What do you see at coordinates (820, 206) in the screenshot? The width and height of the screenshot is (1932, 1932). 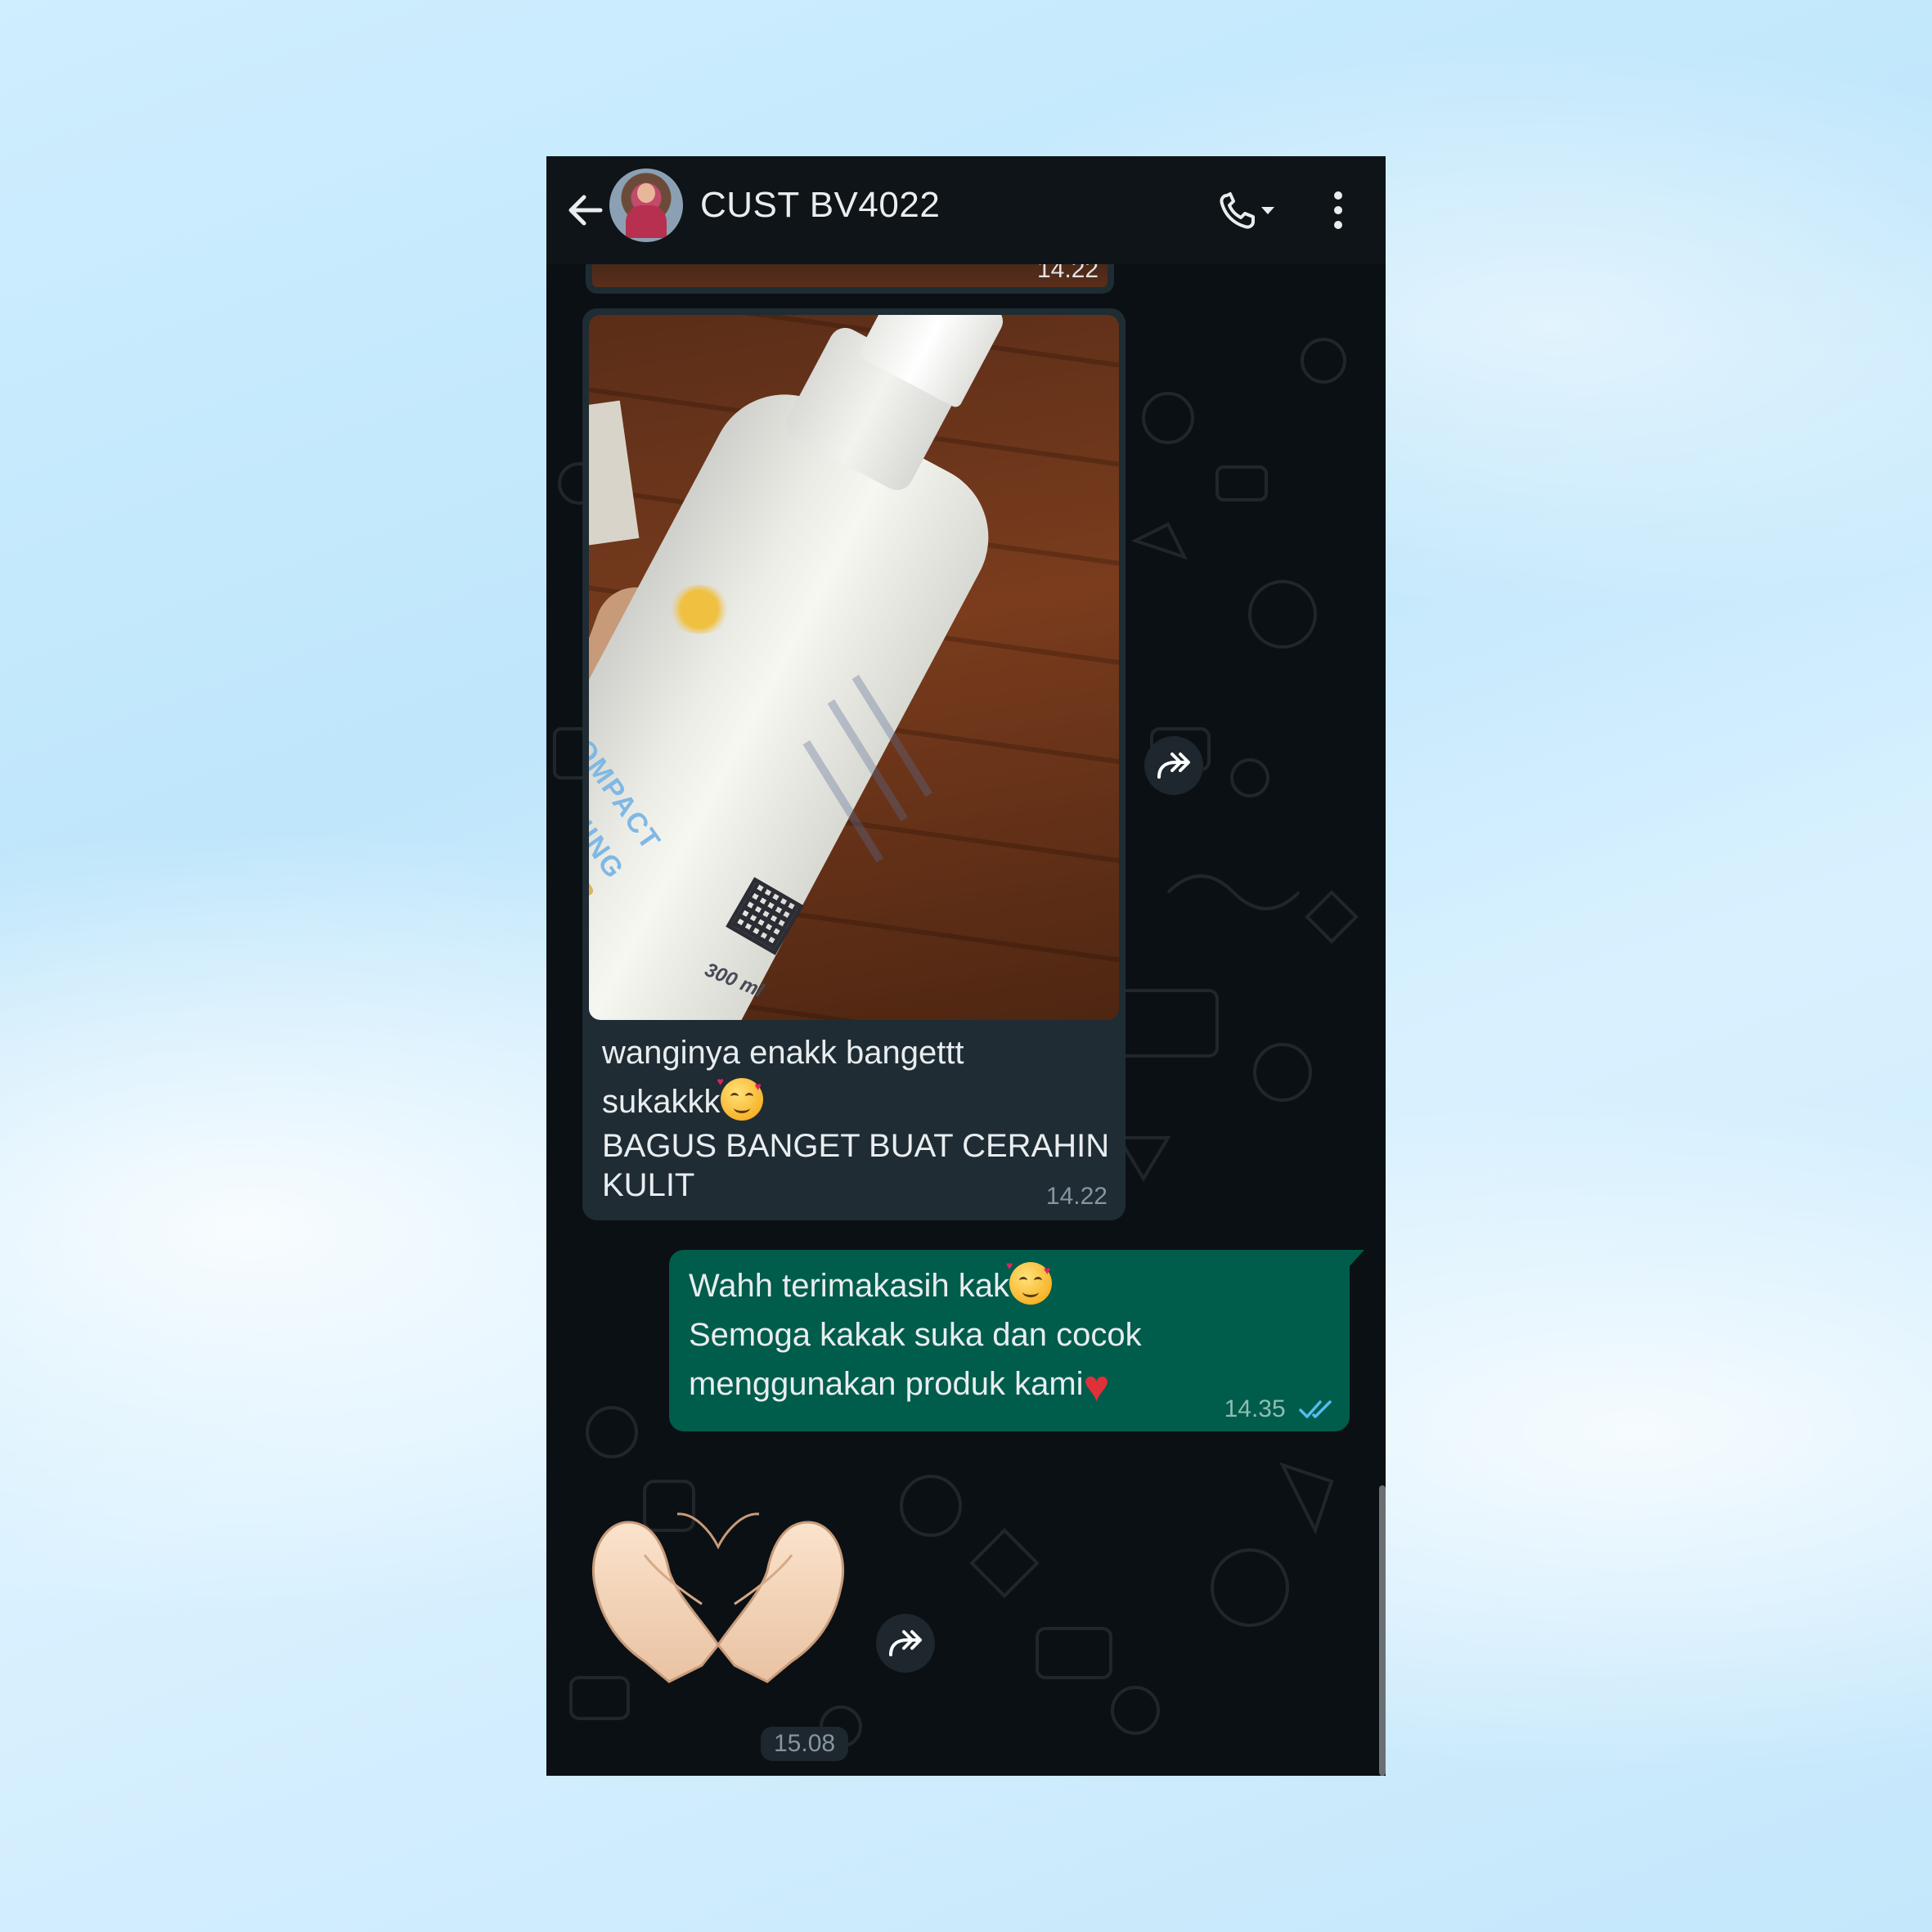 I see `contact-name: CUST BV4022` at bounding box center [820, 206].